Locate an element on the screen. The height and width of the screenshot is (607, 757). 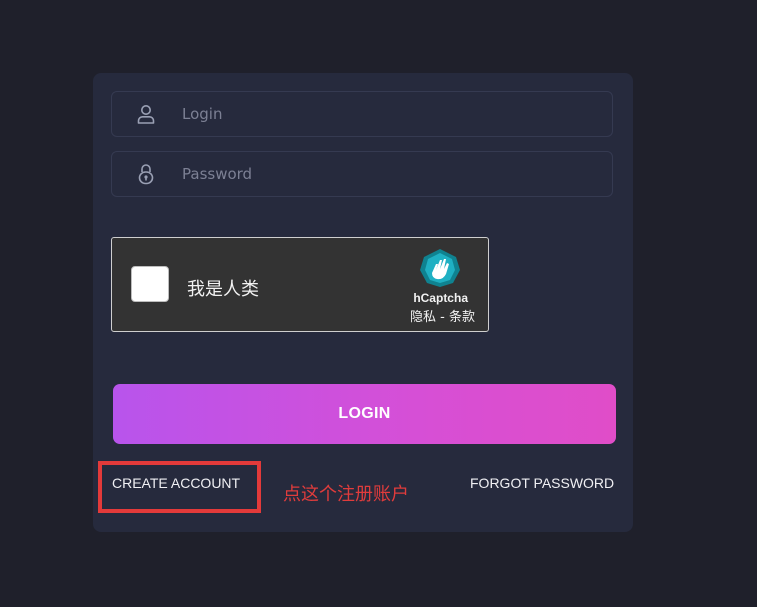
captcha-checkbox-label: 我是人类 is located at coordinates (223, 289).